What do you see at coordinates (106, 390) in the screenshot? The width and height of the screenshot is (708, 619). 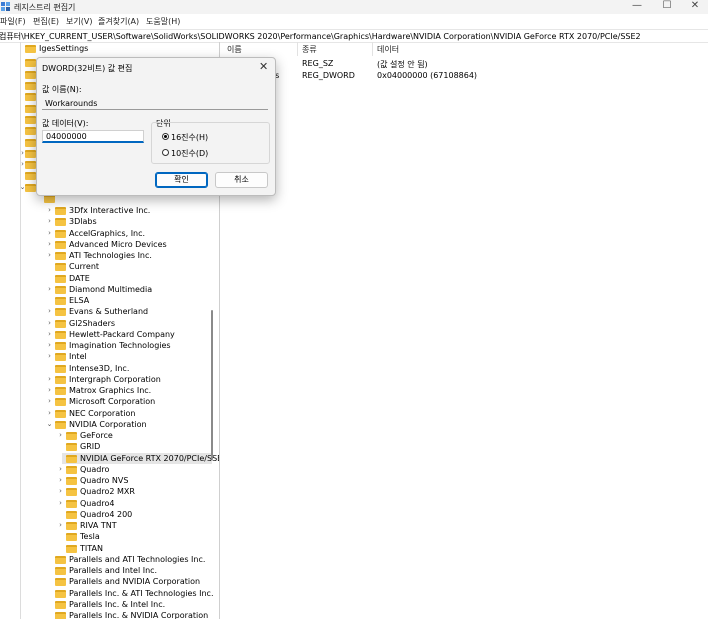 I see `tree-item-vendor: › Matrox Graphics Inc.` at bounding box center [106, 390].